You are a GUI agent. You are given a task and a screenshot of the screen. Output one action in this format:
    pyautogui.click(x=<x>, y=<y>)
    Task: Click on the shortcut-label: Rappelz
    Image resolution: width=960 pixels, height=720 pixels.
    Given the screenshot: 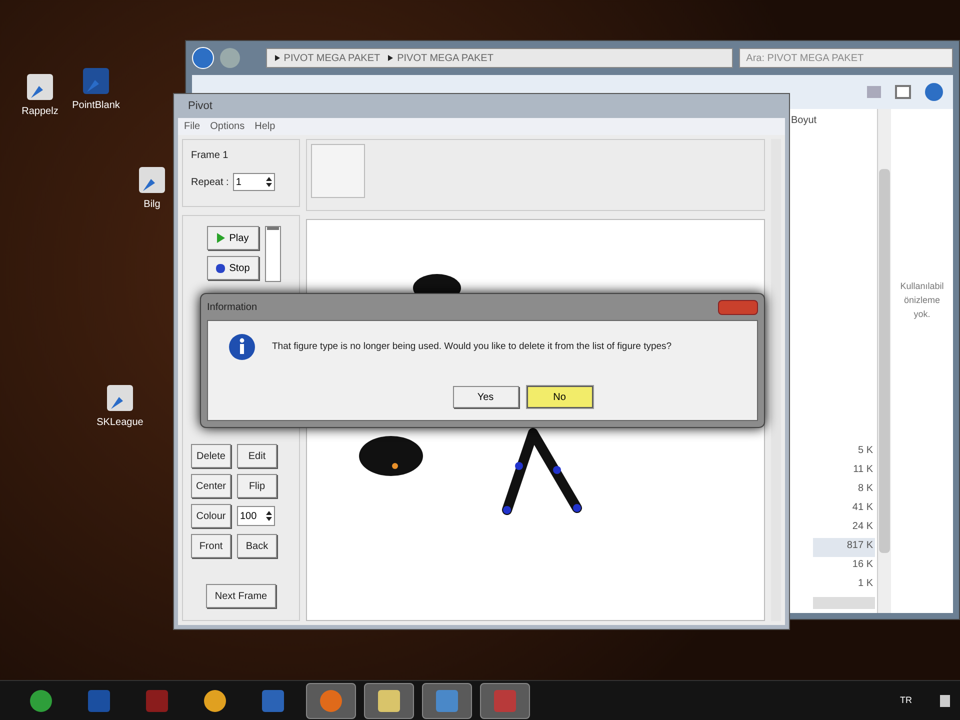 What is the action you would take?
    pyautogui.click(x=40, y=112)
    